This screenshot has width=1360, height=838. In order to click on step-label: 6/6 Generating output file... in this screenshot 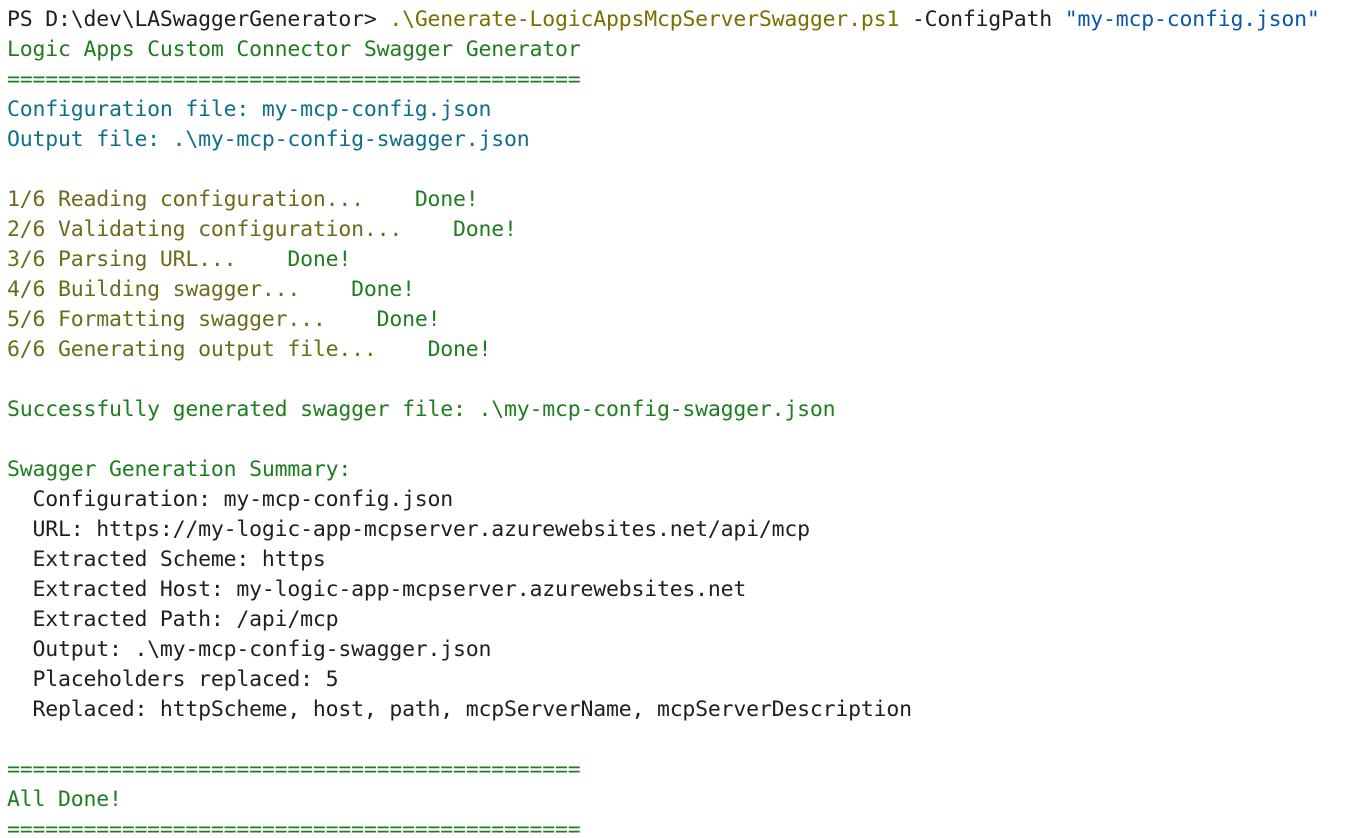, I will do `click(217, 349)`.